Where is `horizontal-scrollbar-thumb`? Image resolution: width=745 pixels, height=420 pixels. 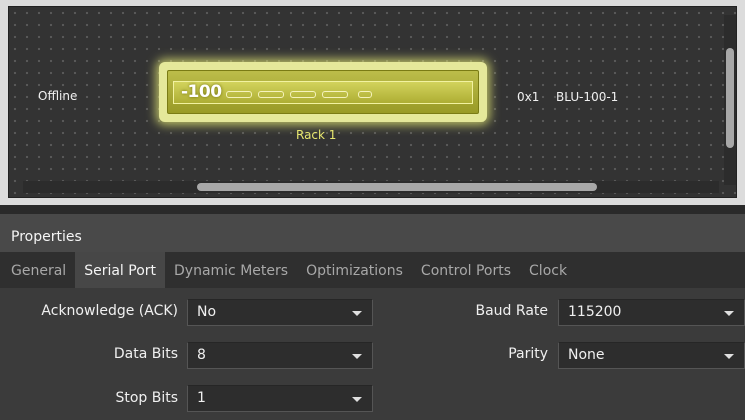
horizontal-scrollbar-thumb is located at coordinates (397, 187).